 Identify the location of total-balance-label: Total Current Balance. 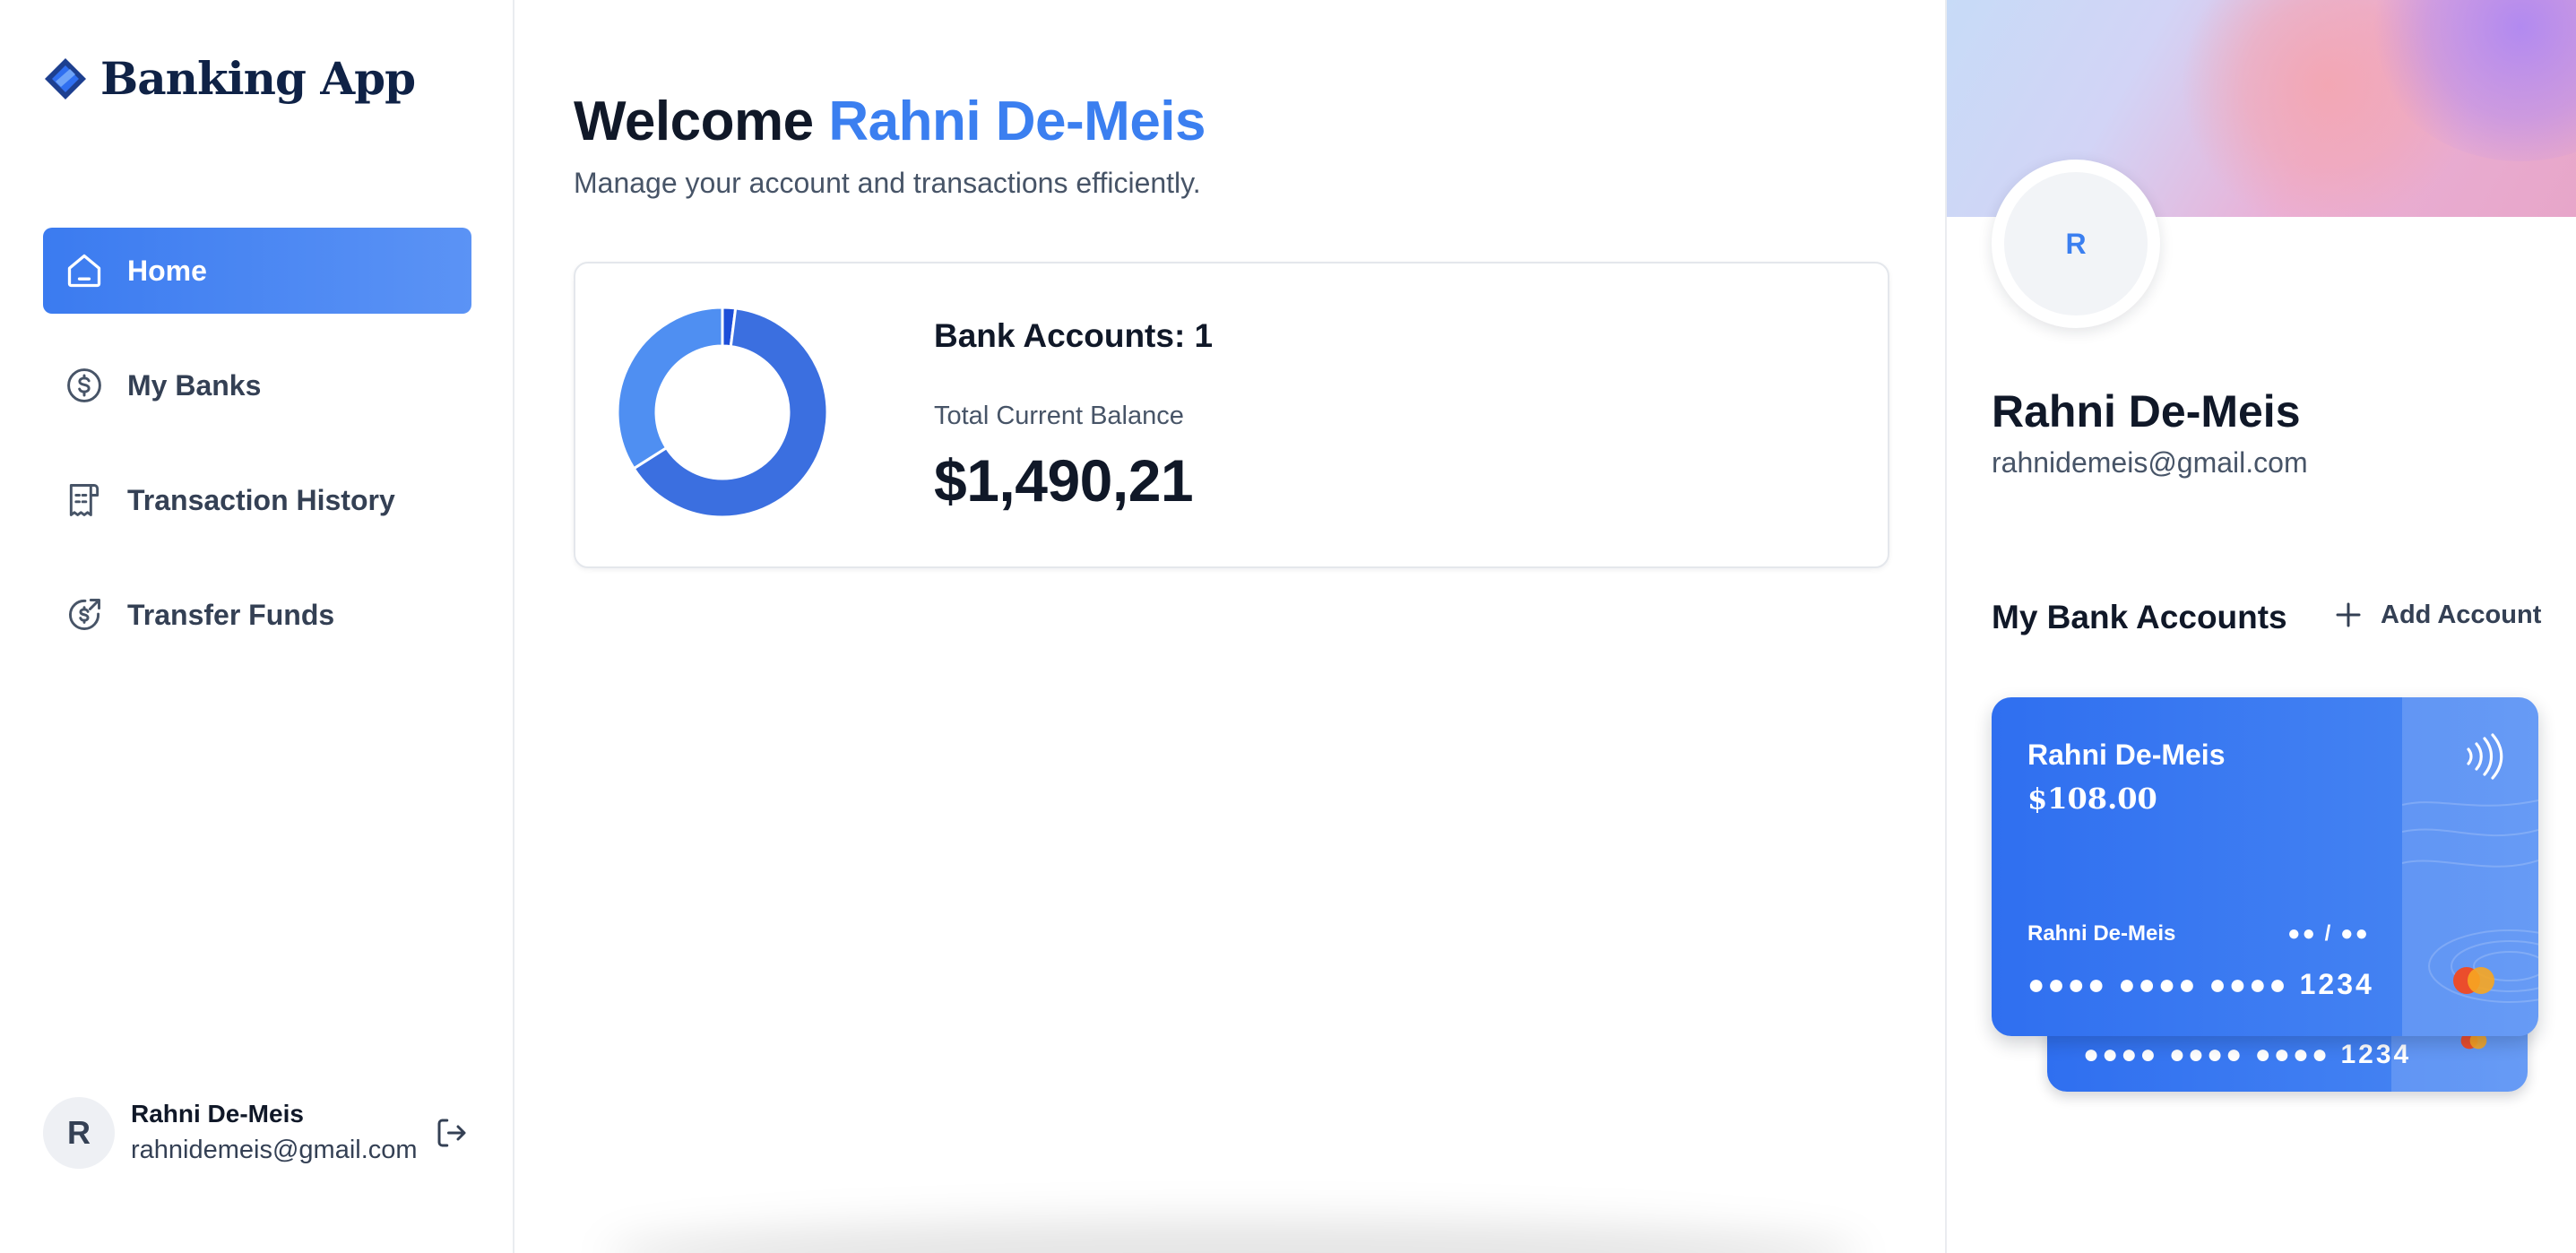
(1059, 416).